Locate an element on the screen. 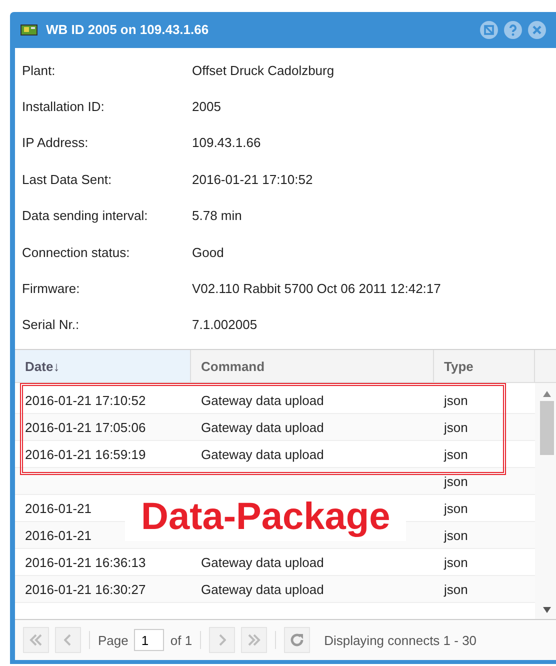  table-cell: 2016-01-21 17:05:06 is located at coordinates (85, 427).